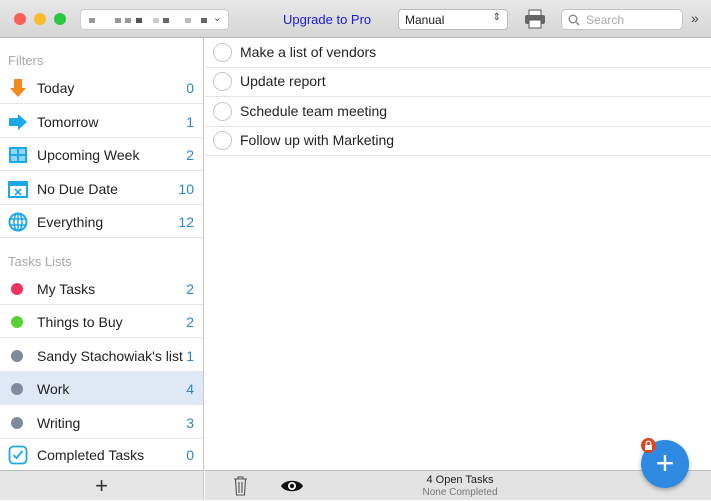 The height and width of the screenshot is (501, 711). What do you see at coordinates (460, 492) in the screenshot?
I see `completed-count: None Completed` at bounding box center [460, 492].